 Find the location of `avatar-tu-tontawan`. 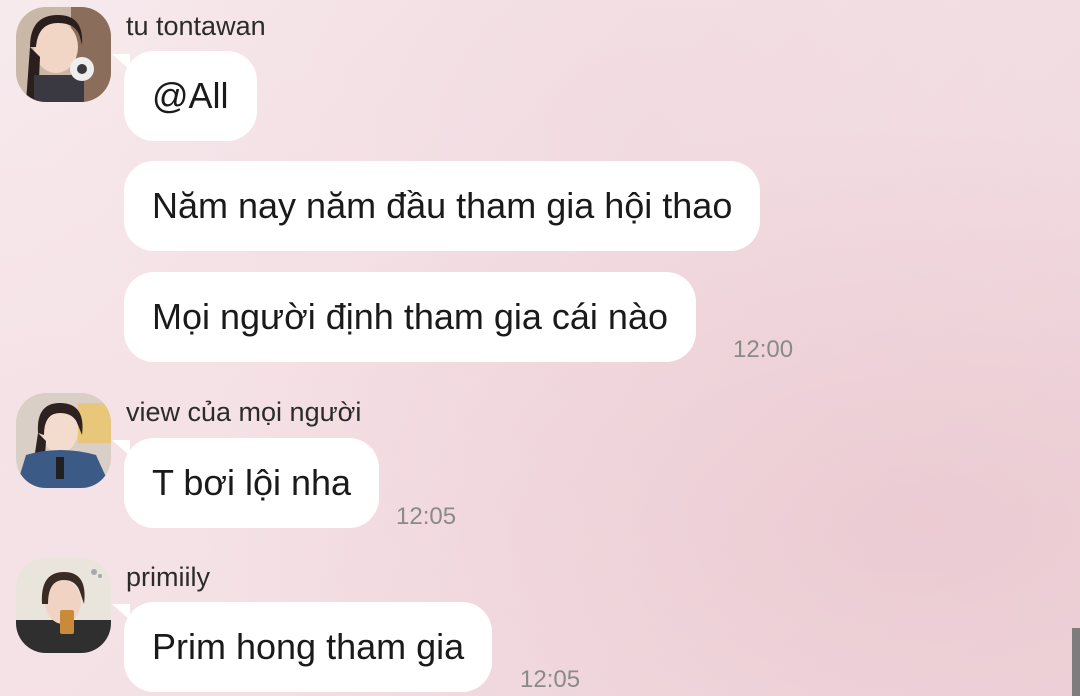

avatar-tu-tontawan is located at coordinates (63, 54).